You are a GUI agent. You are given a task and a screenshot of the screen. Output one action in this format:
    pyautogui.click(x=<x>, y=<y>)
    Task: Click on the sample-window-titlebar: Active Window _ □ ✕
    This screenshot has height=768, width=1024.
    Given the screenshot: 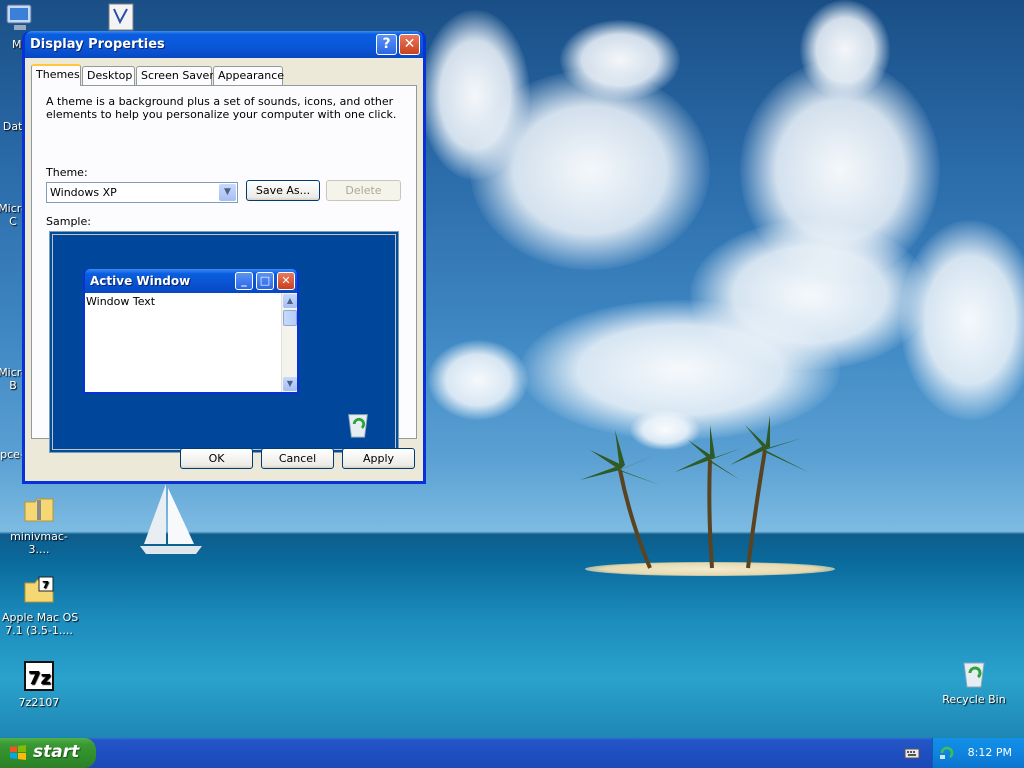 What is the action you would take?
    pyautogui.click(x=191, y=281)
    